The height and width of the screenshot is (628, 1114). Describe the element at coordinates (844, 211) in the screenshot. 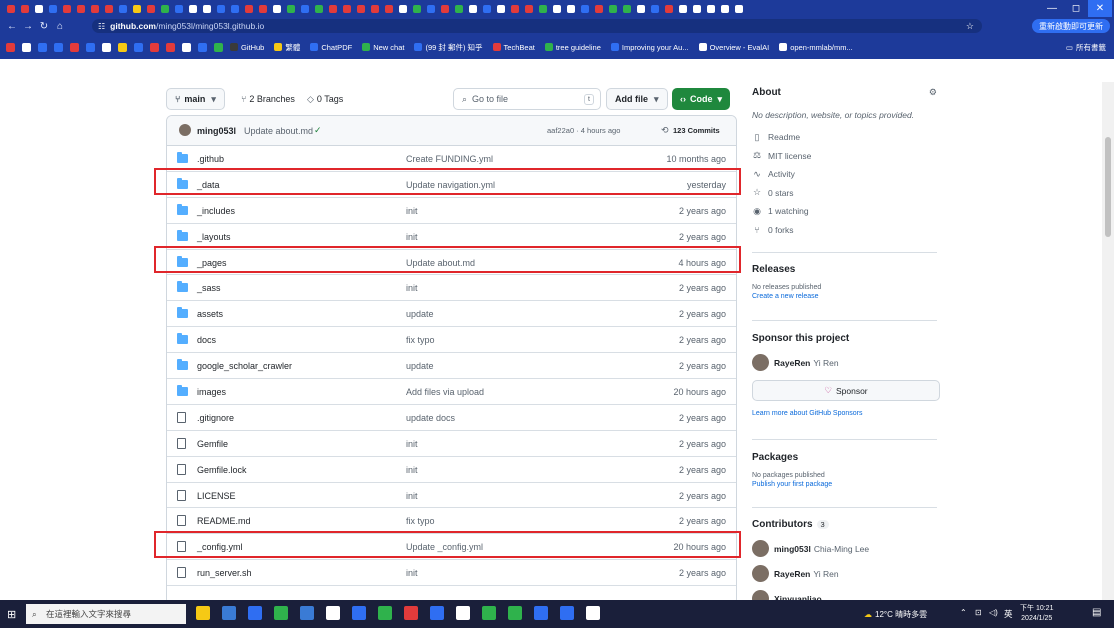

I see `watchers-link: ◉ 1 watching` at that location.